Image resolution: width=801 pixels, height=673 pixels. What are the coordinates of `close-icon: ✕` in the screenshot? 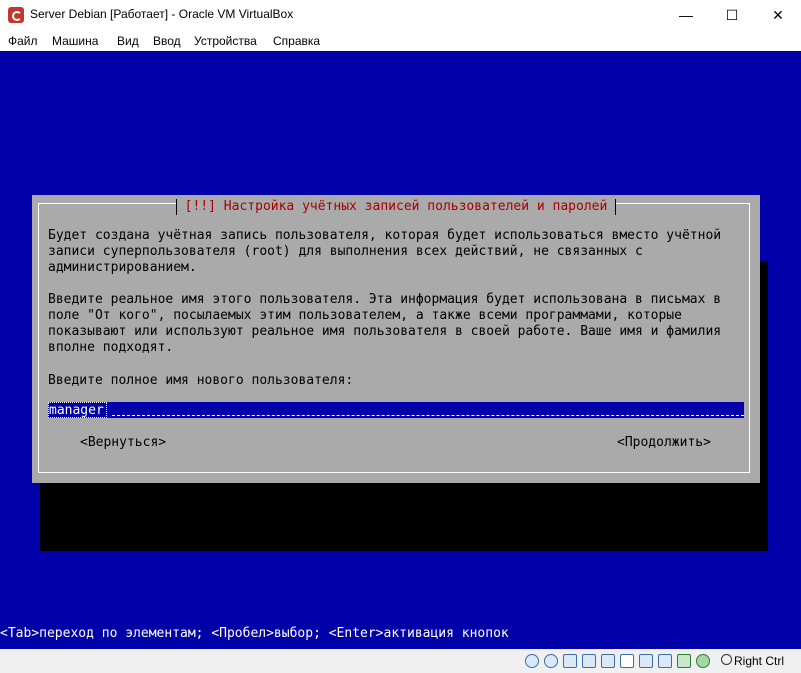 It's located at (778, 14).